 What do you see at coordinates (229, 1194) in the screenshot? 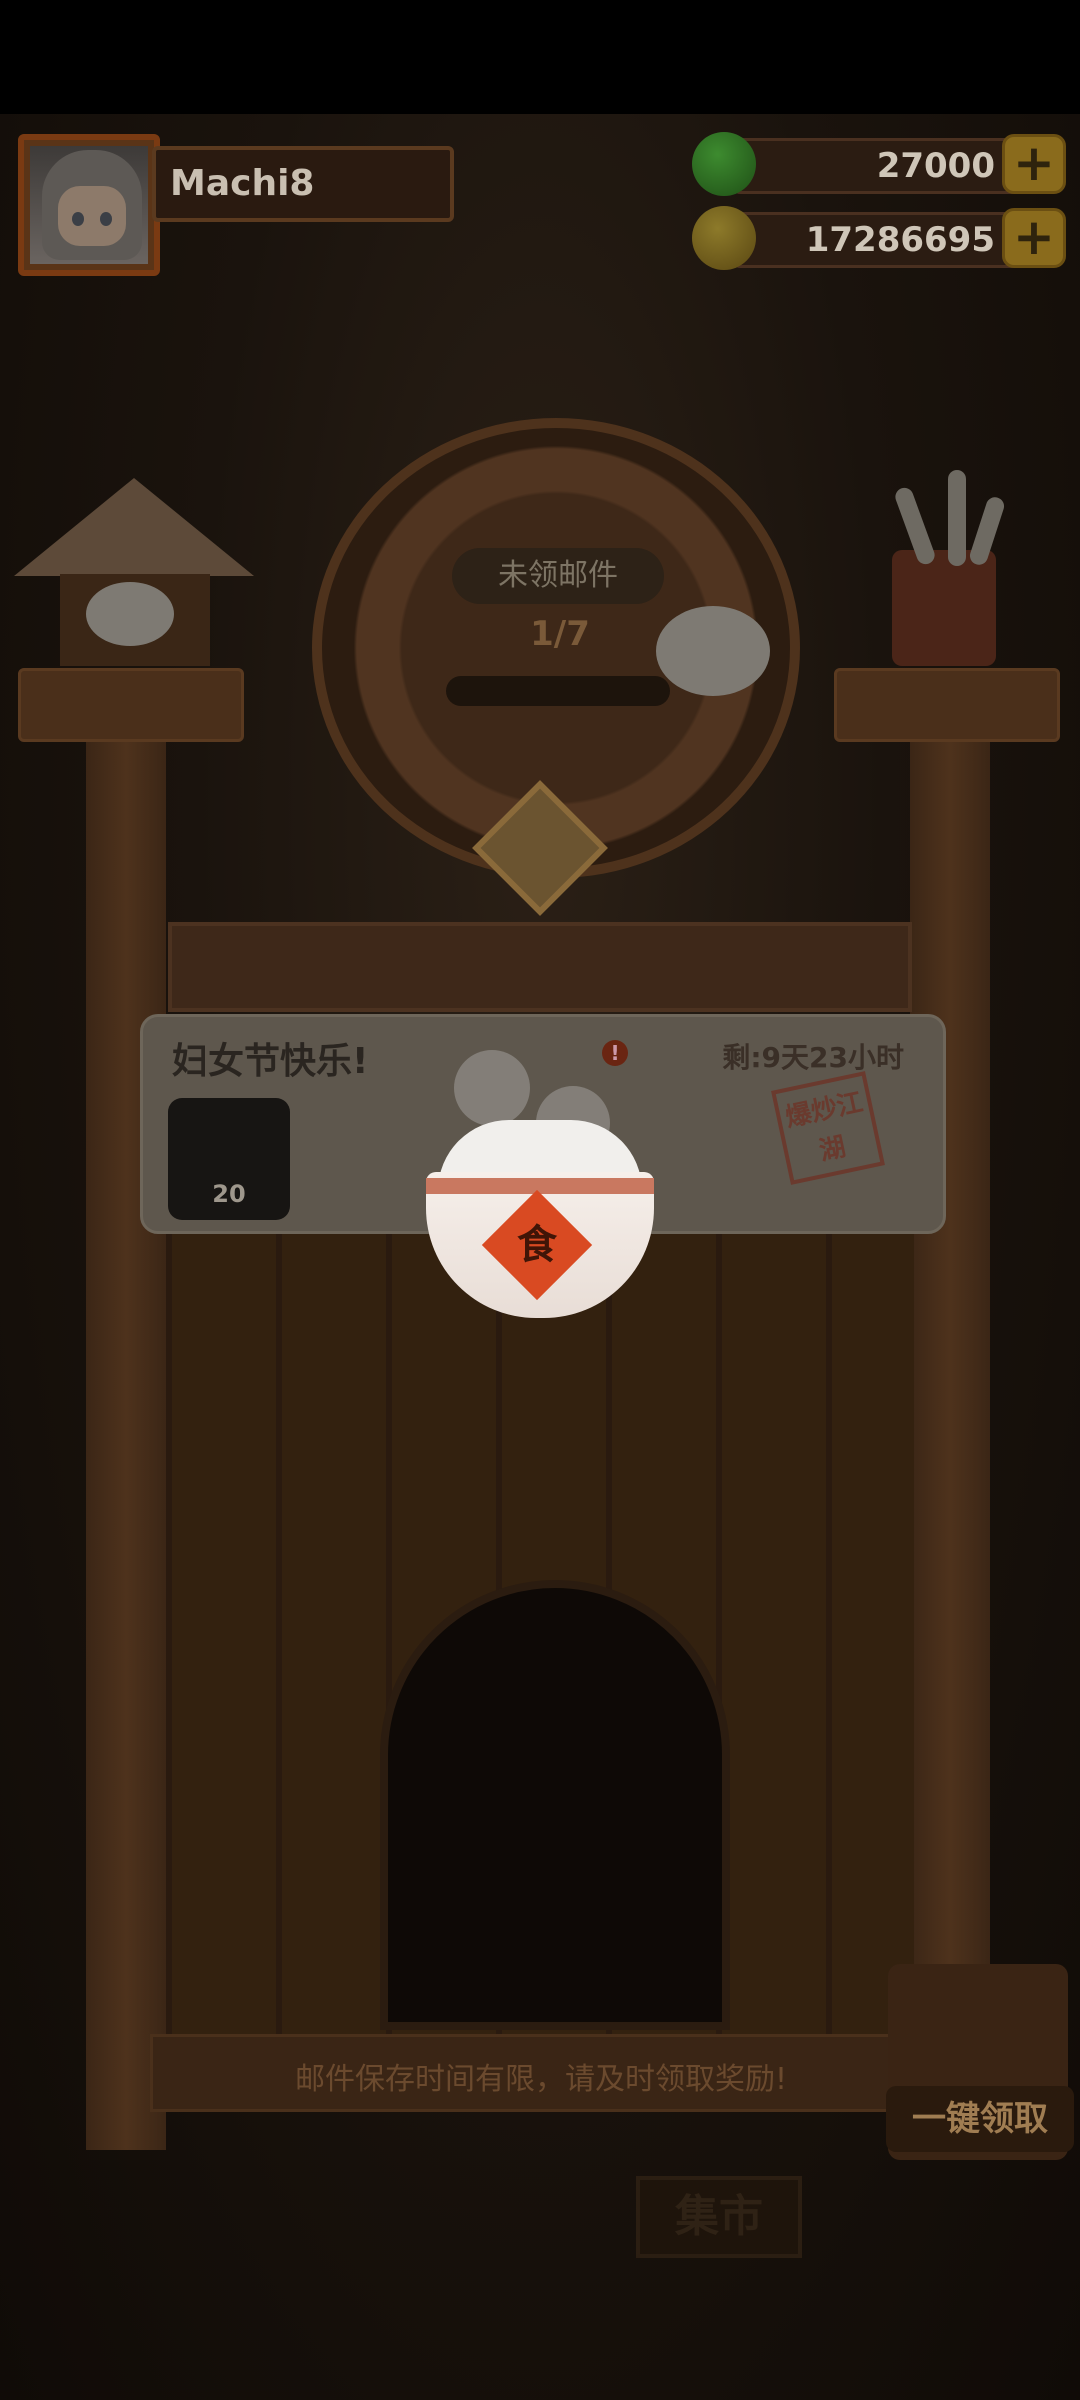
I see `reward-item-count: 20` at bounding box center [229, 1194].